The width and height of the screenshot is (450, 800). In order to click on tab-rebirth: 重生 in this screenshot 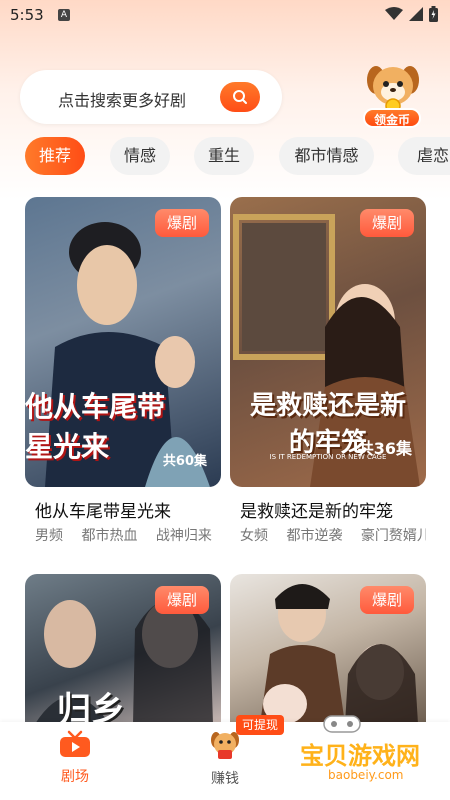, I will do `click(224, 156)`.